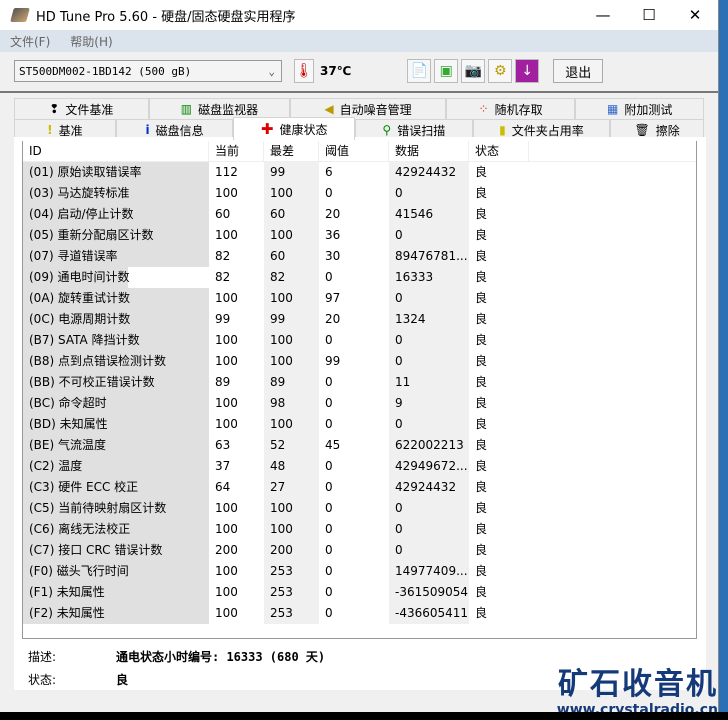  I want to click on cell-threshold: 45, so click(333, 445).